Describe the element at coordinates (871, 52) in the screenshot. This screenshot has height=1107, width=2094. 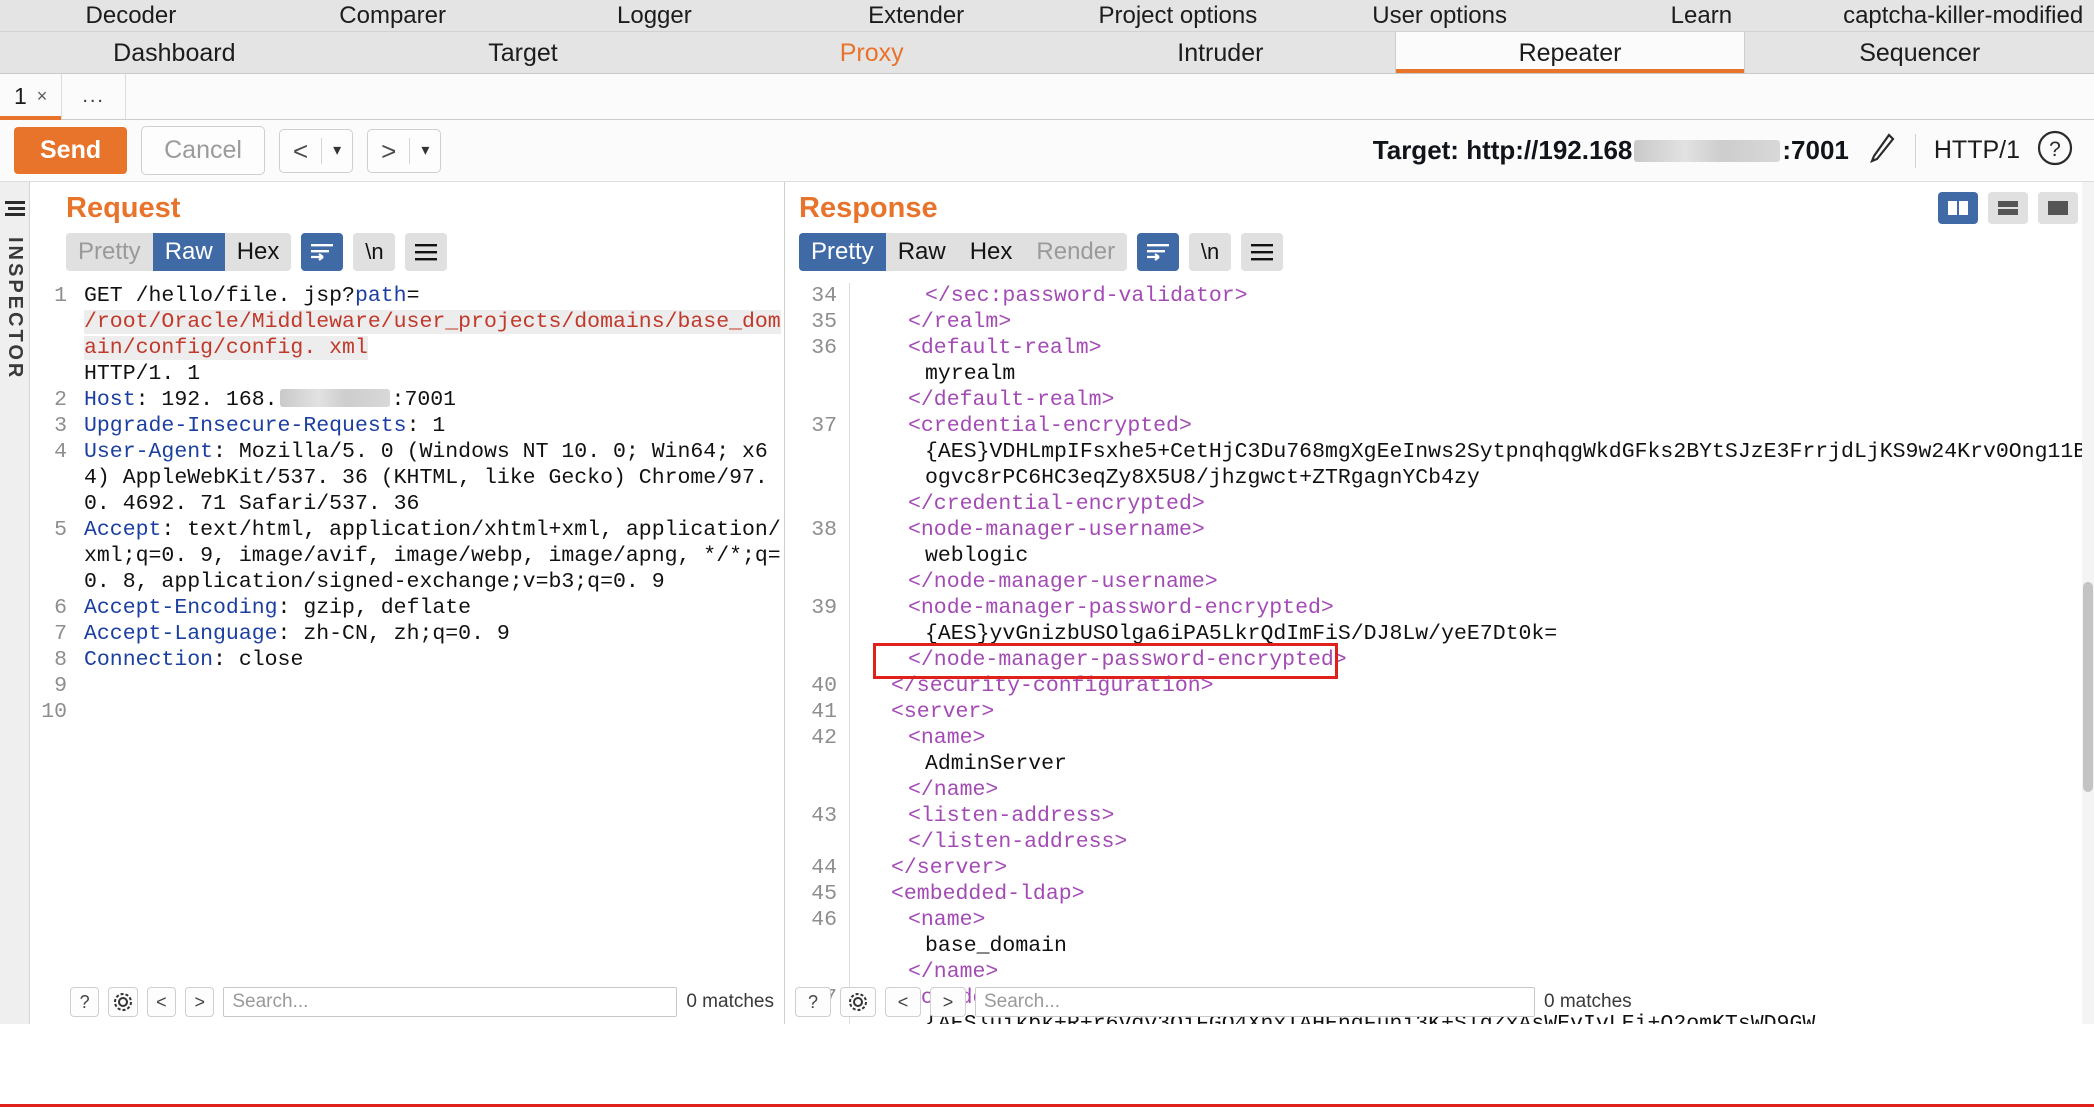
I see `tab-proxy: Proxy` at that location.